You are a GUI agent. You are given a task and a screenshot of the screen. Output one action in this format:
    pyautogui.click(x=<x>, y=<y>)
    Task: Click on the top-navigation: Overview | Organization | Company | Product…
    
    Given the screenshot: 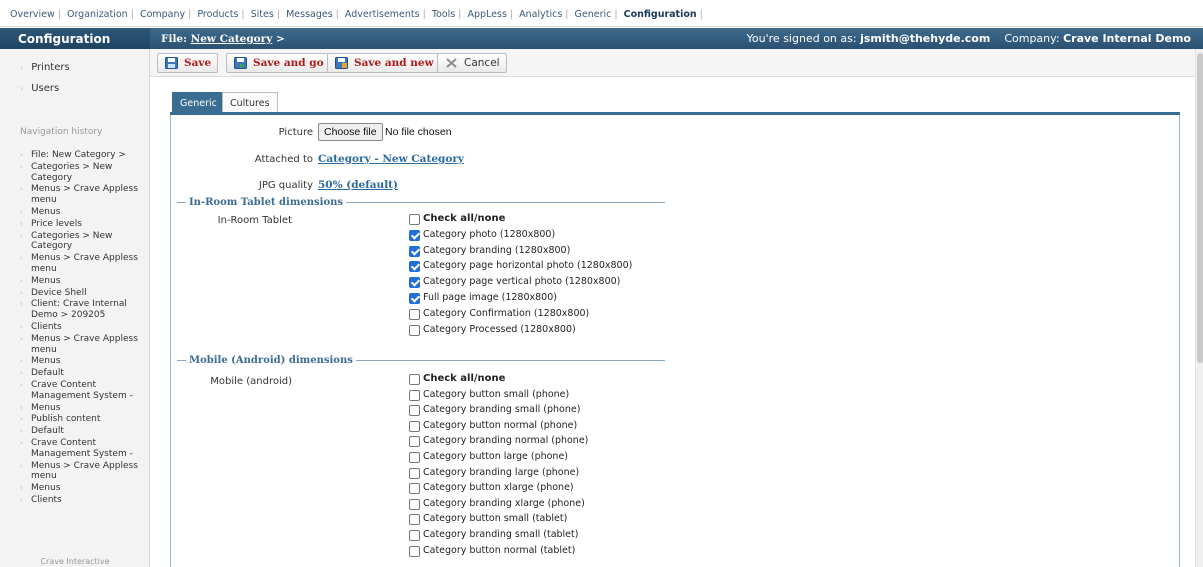 What is the action you would take?
    pyautogui.click(x=601, y=13)
    